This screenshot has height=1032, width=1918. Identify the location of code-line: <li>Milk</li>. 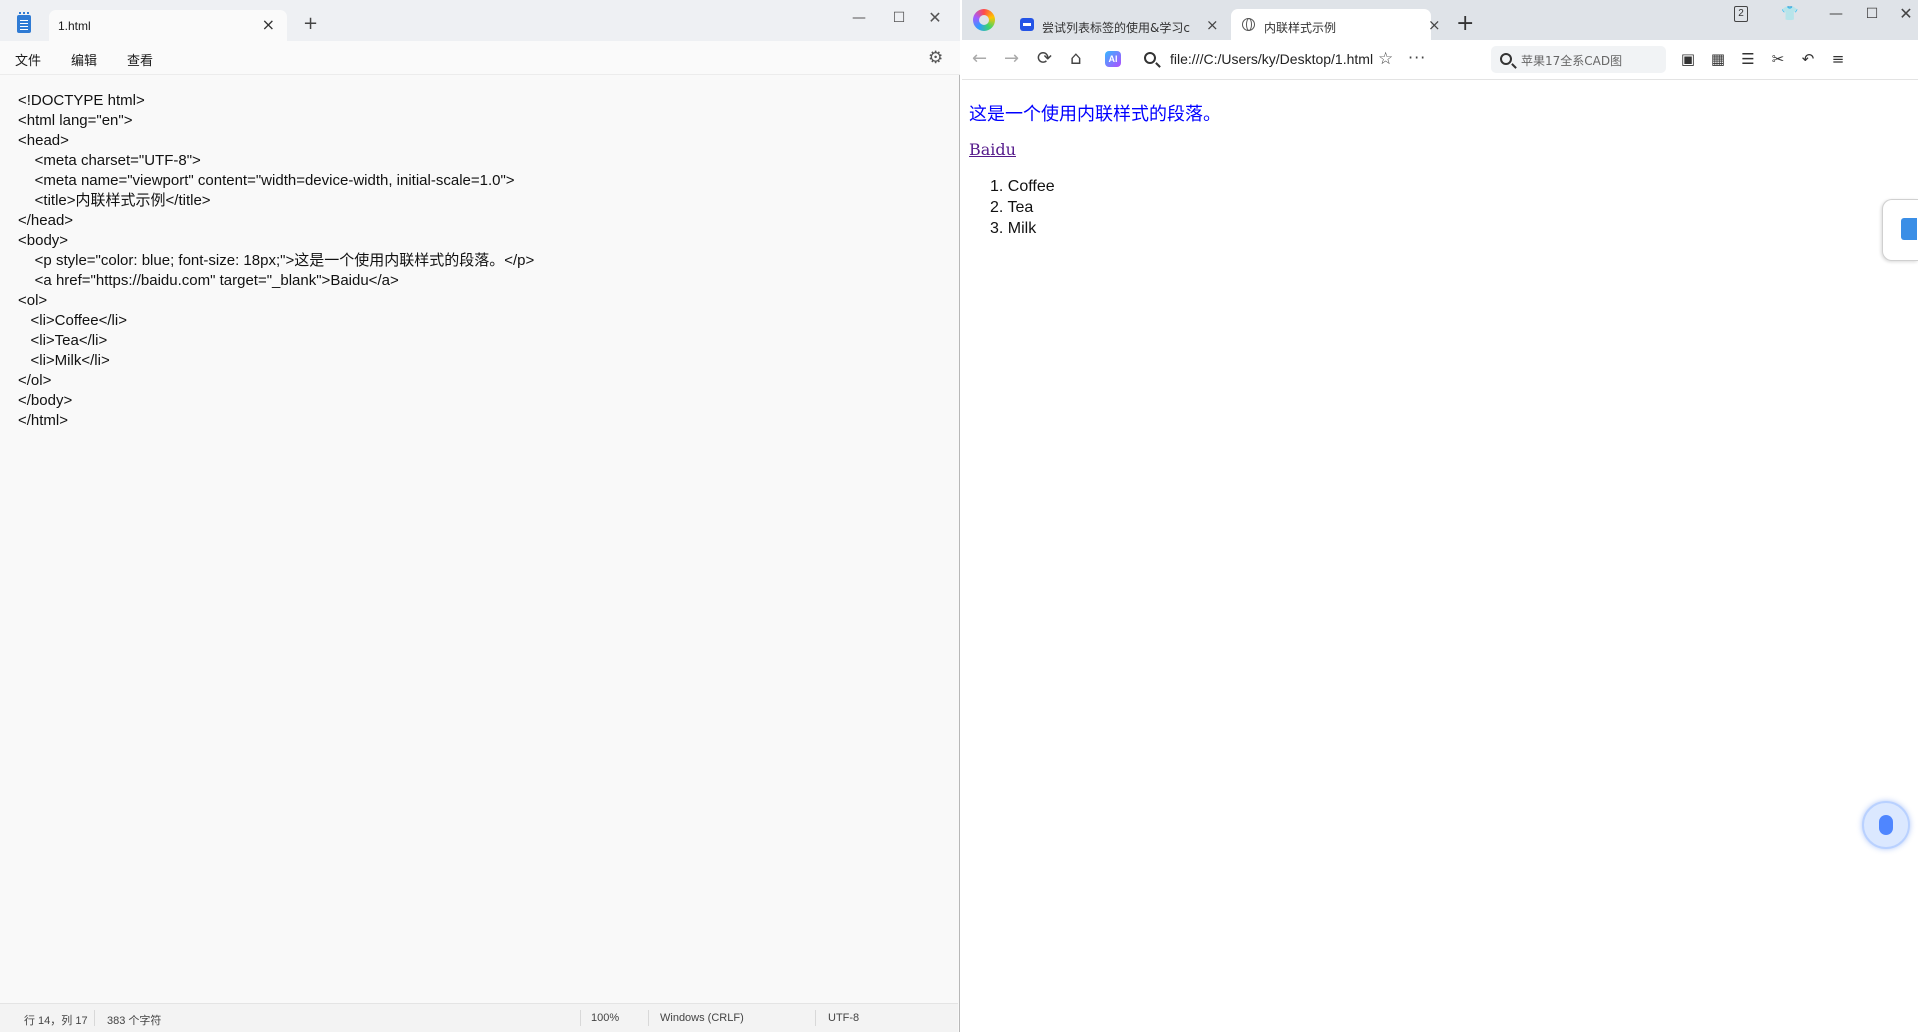
(64, 360).